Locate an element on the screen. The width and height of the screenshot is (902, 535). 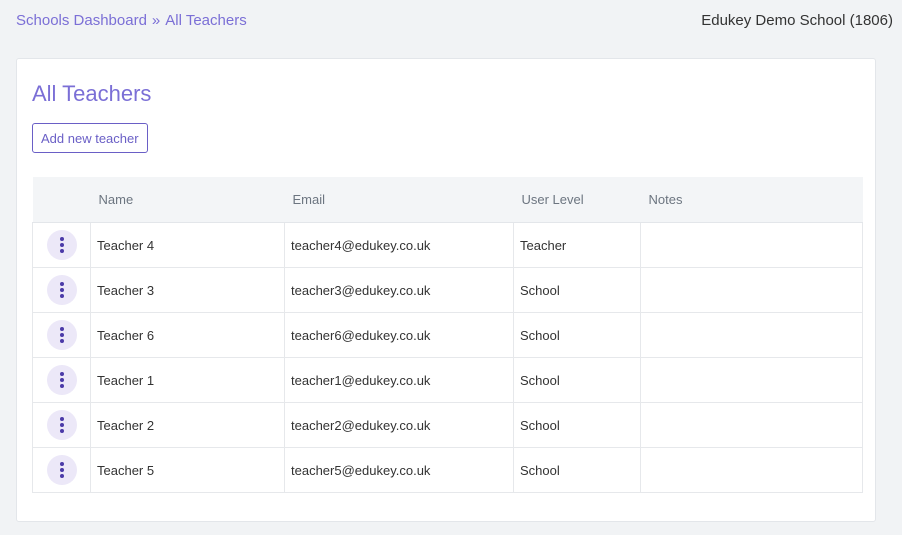
table-row: Teacher 5 teacher5@edukey.co.uk School is located at coordinates (447, 470).